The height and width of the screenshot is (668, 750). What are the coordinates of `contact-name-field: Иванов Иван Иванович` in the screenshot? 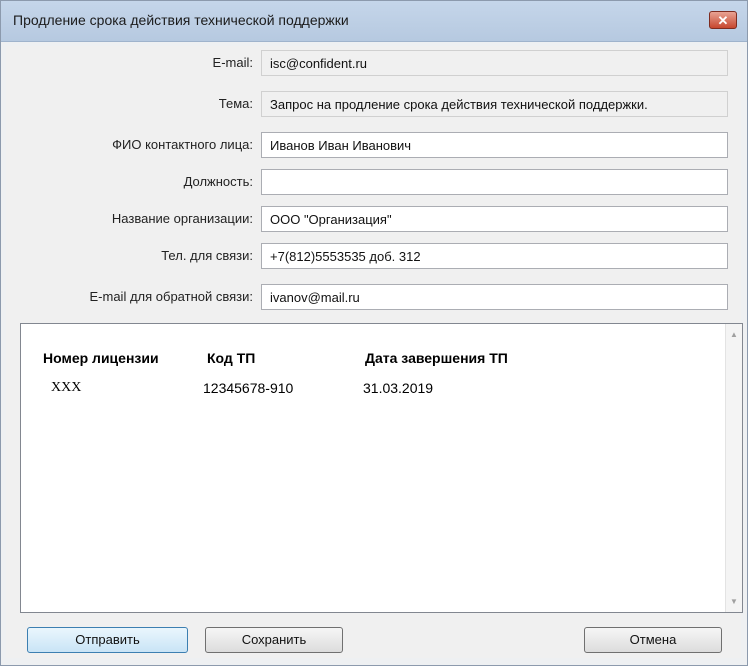 It's located at (494, 145).